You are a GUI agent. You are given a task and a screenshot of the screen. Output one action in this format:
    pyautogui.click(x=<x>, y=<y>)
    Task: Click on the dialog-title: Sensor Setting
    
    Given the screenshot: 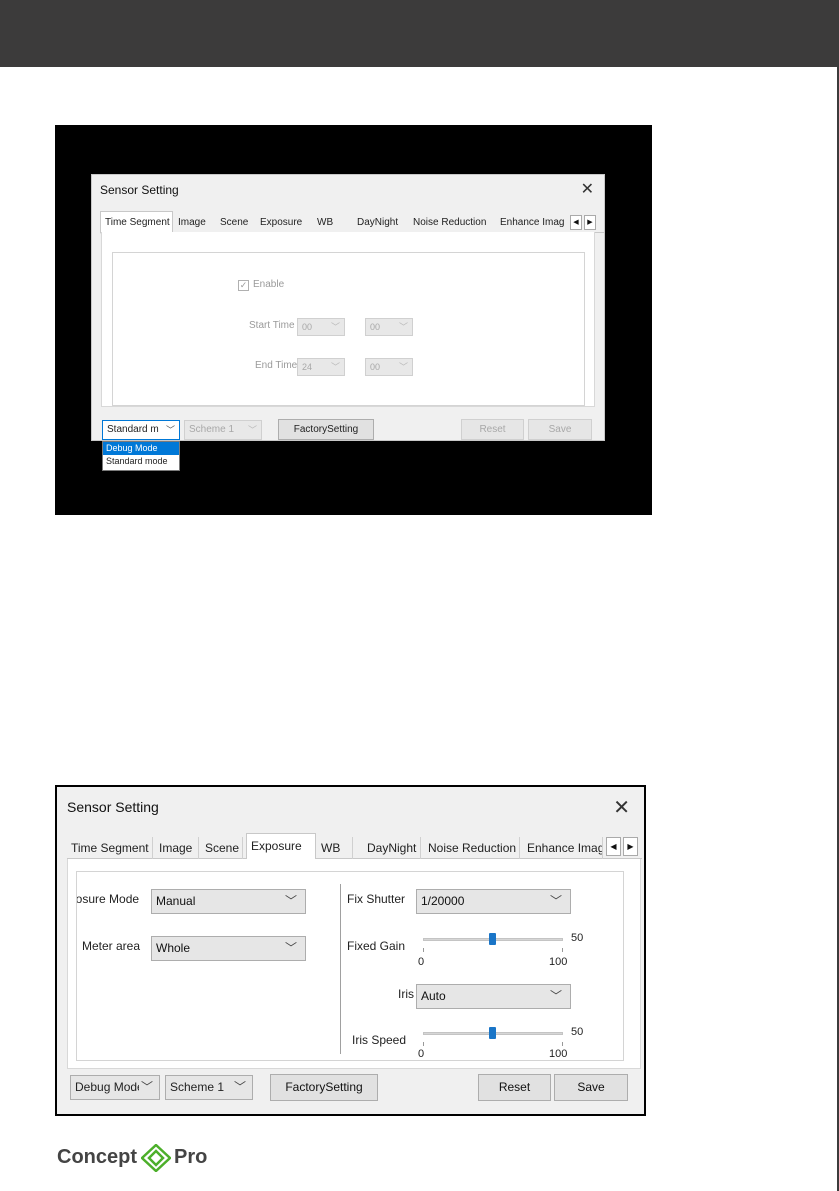 What is the action you would take?
    pyautogui.click(x=113, y=807)
    